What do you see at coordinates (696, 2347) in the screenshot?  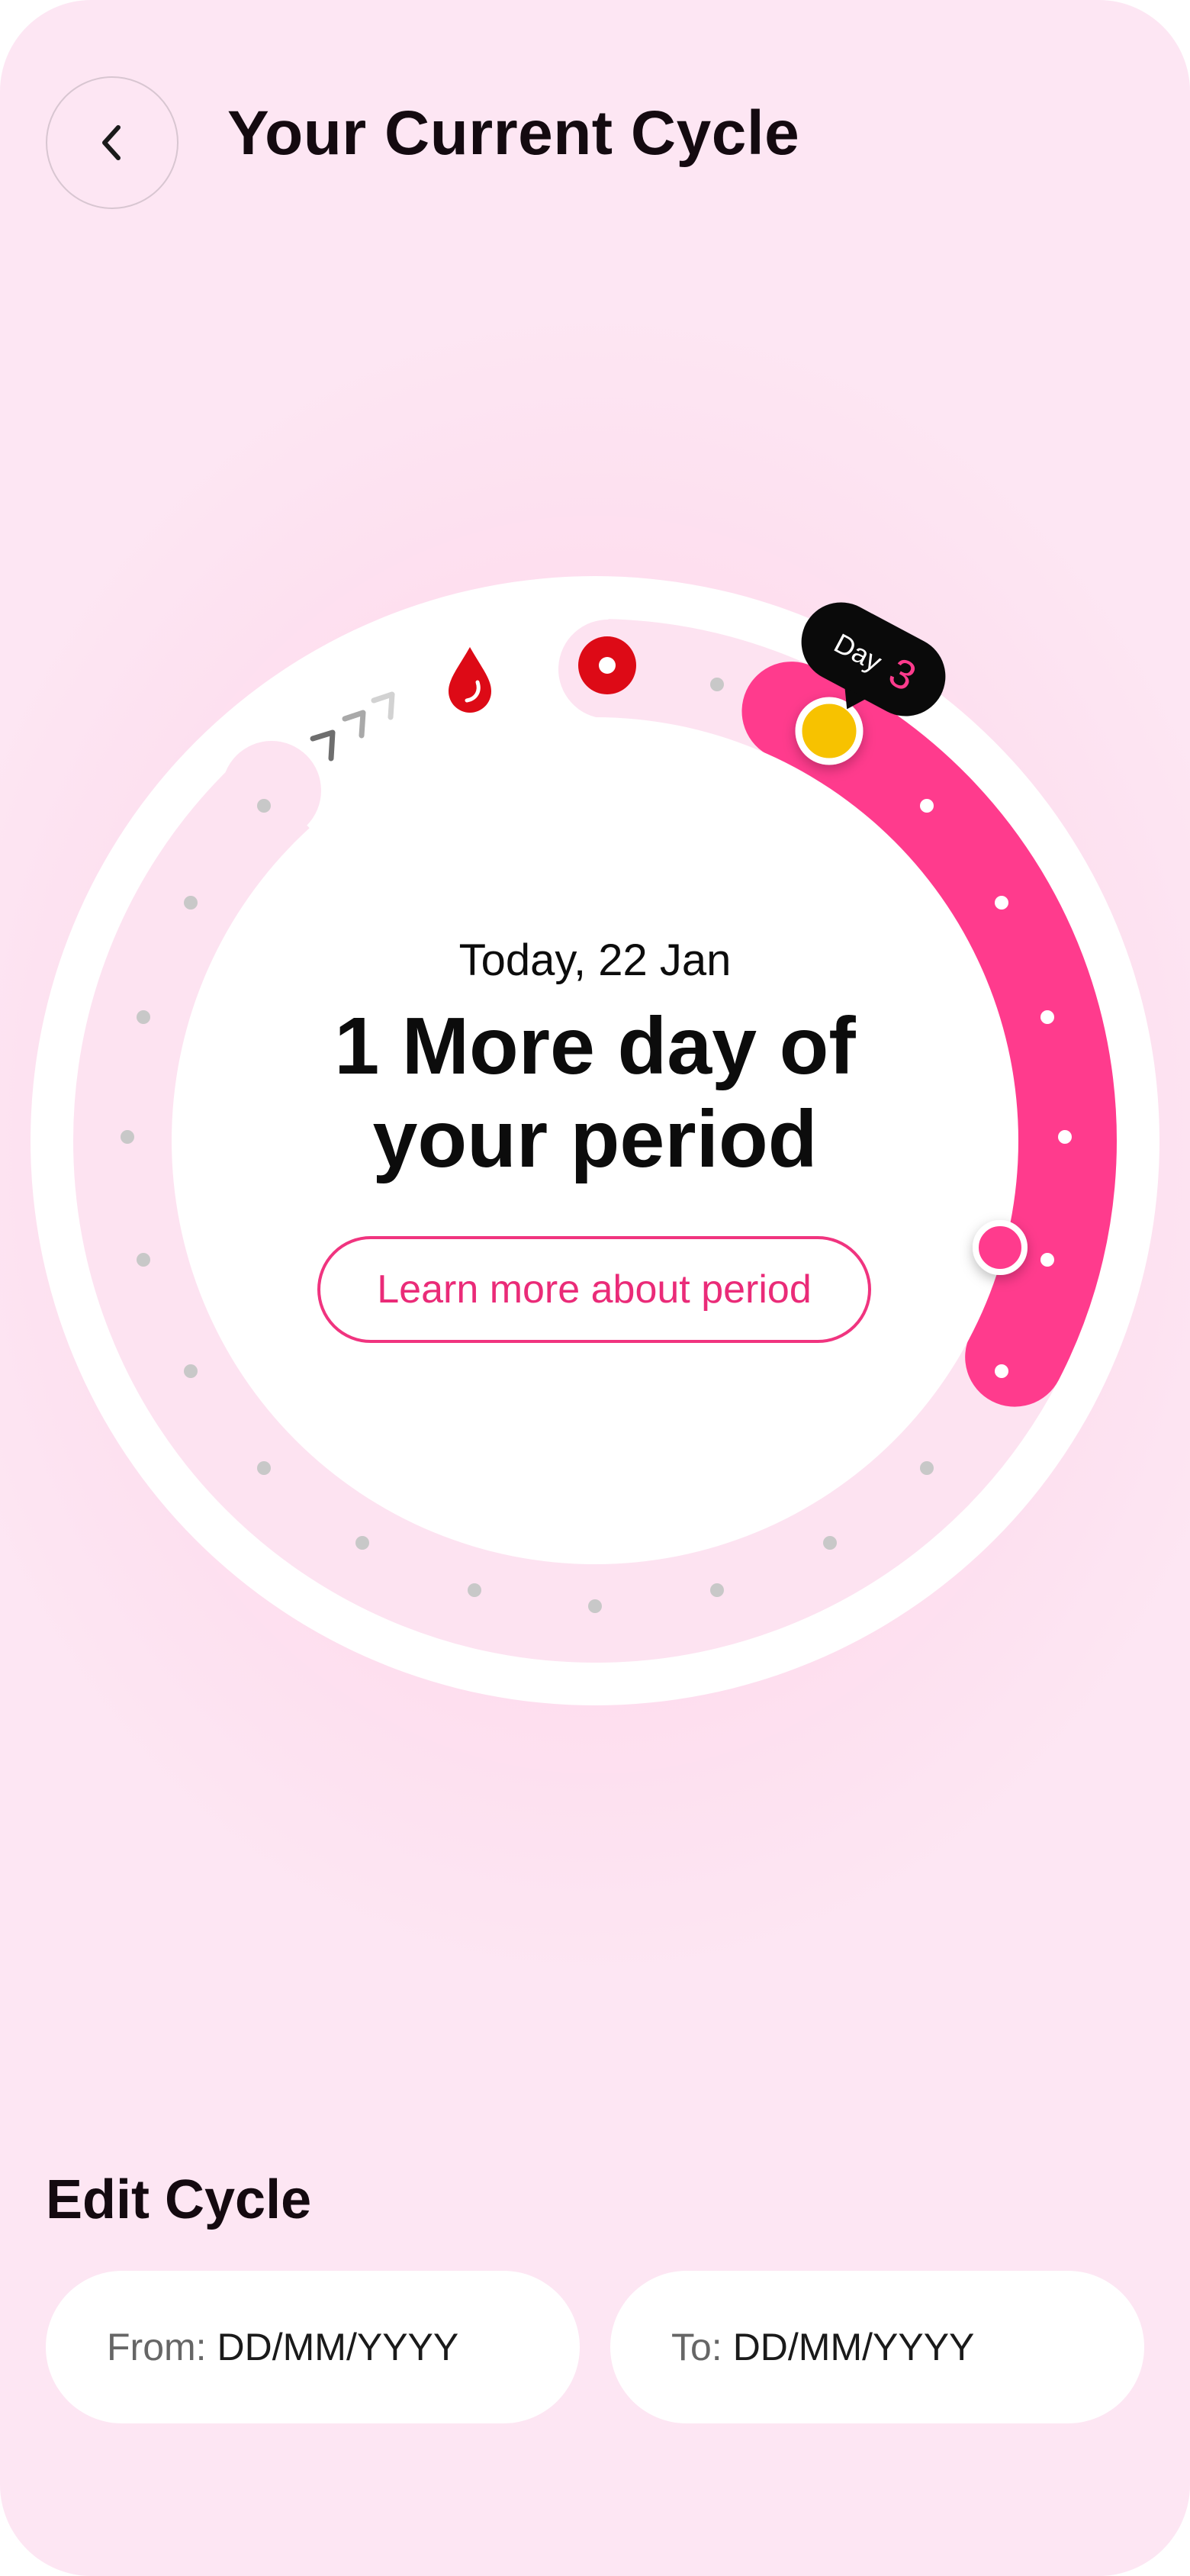 I see `to-label: To:` at bounding box center [696, 2347].